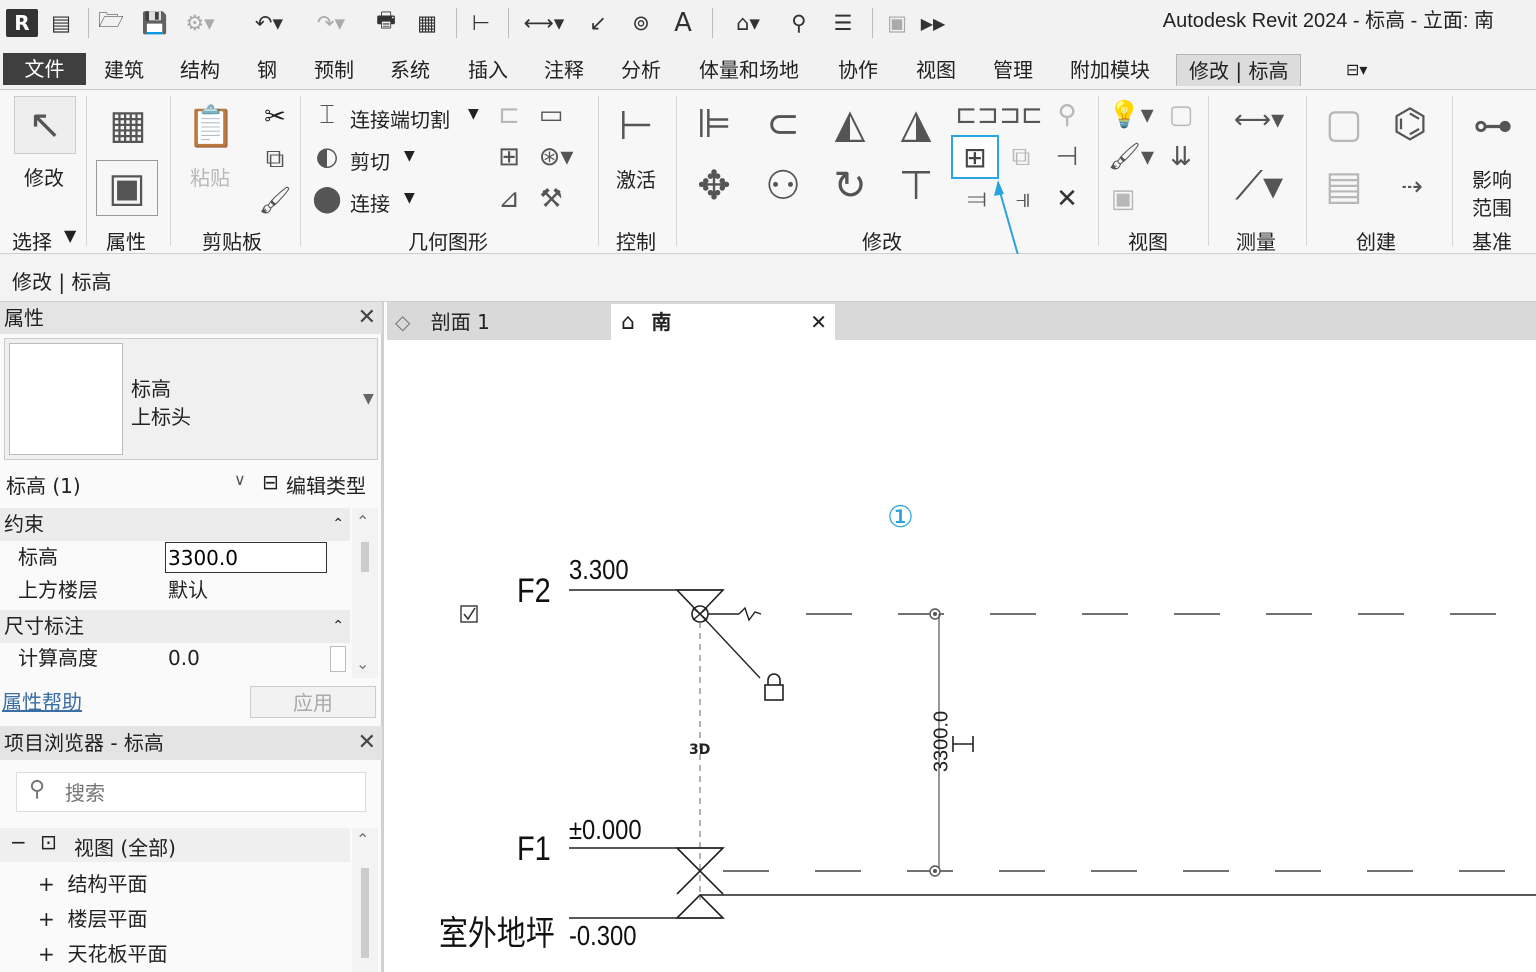  I want to click on elevation-key: 标高, so click(38, 557).